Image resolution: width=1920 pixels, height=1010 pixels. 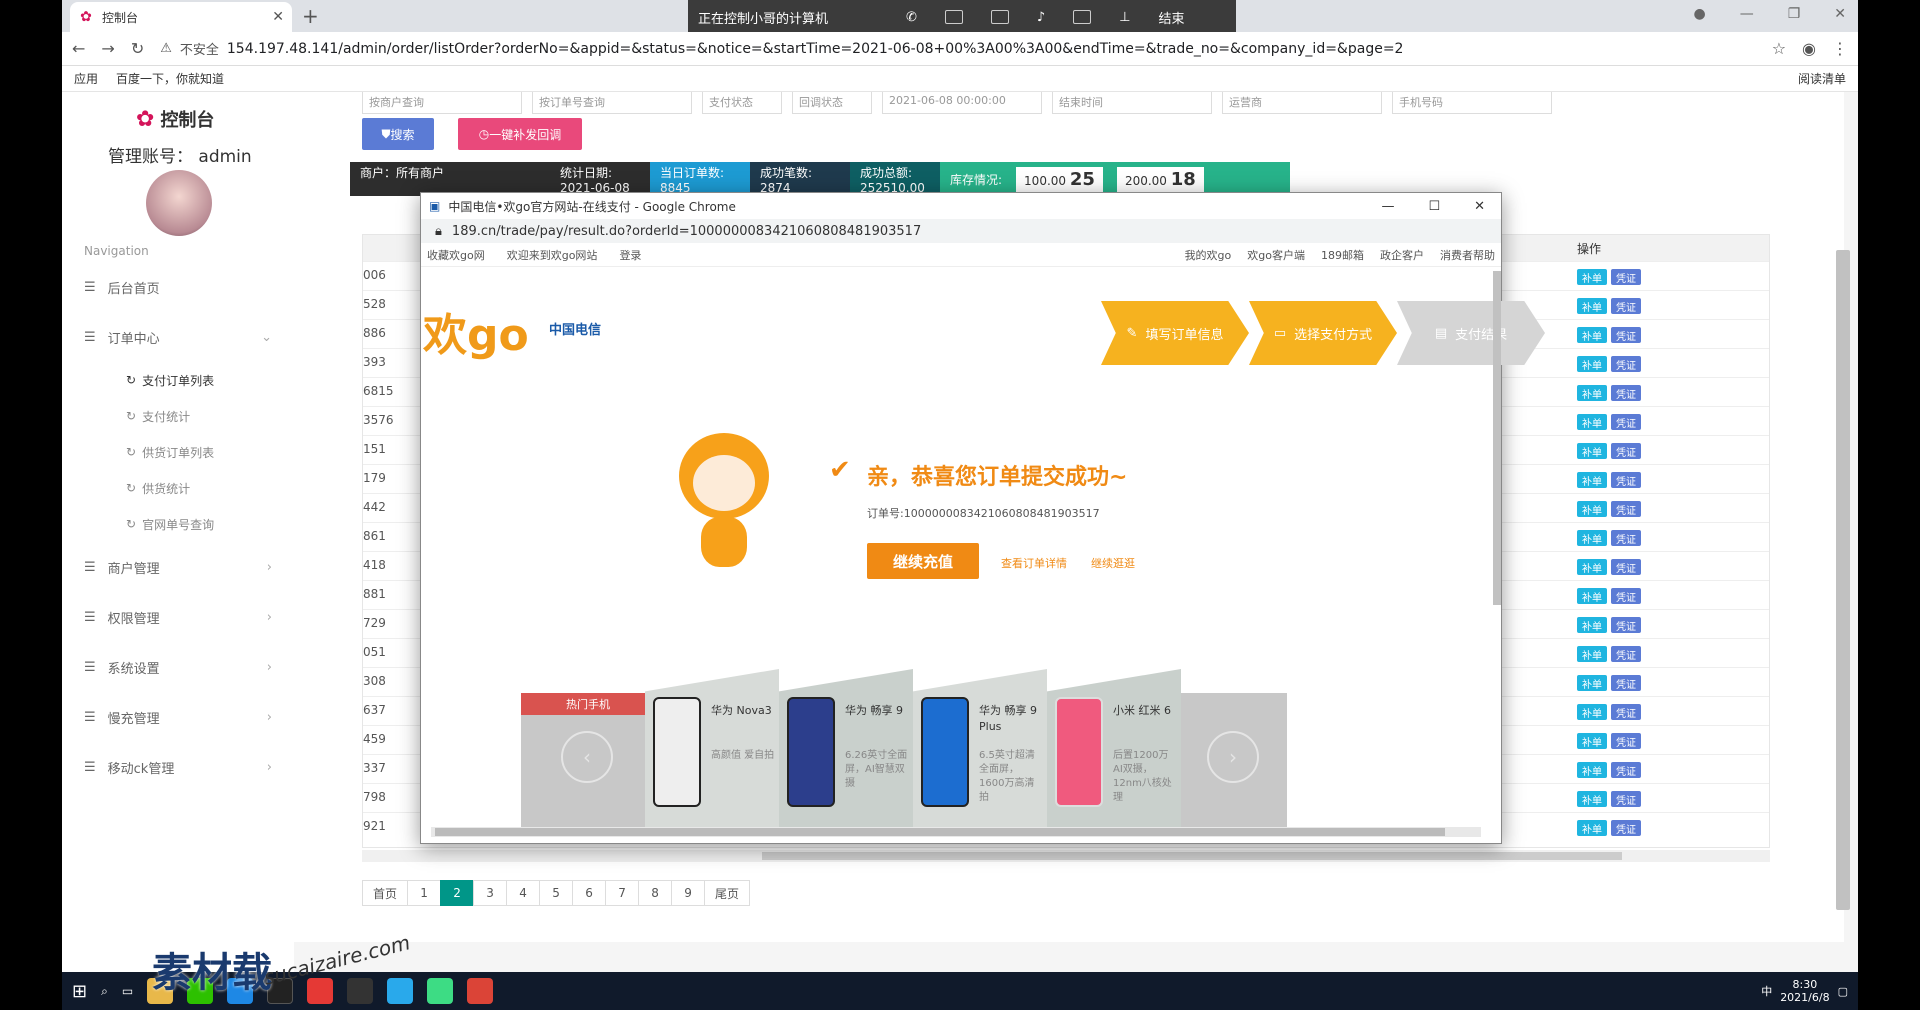 I want to click on login-link: 登录, so click(x=630, y=255).